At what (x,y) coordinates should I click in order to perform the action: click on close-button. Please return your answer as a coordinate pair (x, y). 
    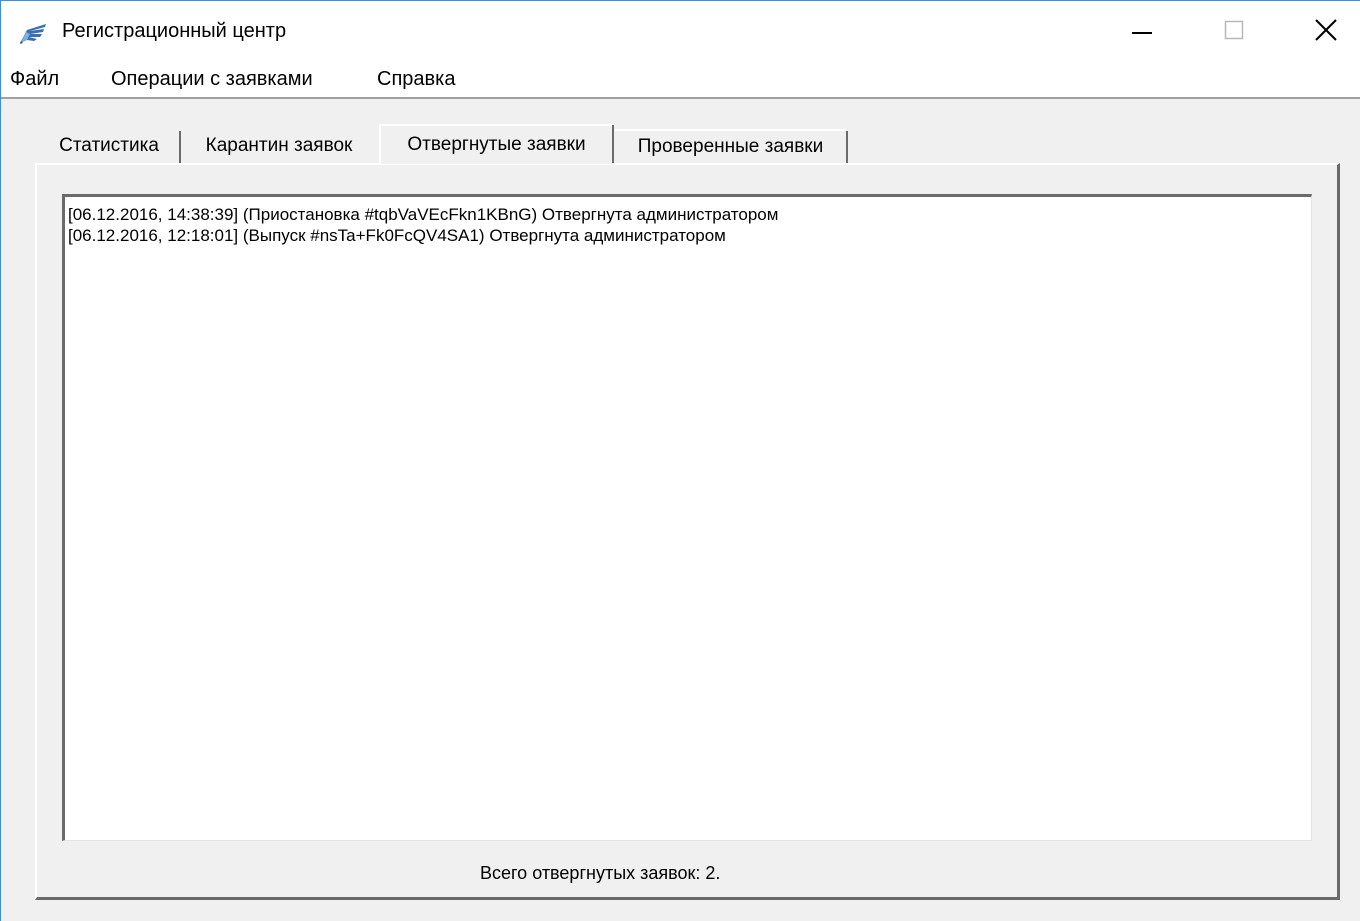
    Looking at the image, I should click on (1320, 32).